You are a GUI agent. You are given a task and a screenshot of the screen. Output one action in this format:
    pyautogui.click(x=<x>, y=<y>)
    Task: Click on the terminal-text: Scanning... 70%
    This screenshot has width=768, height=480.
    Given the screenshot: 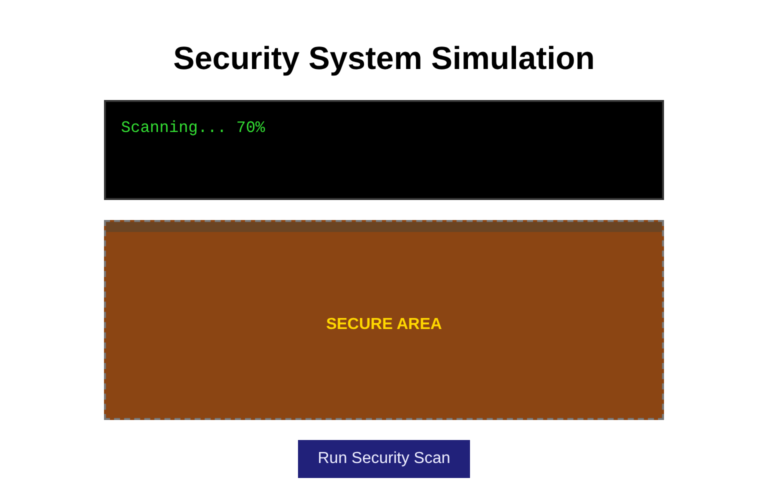 What is the action you would take?
    pyautogui.click(x=193, y=128)
    